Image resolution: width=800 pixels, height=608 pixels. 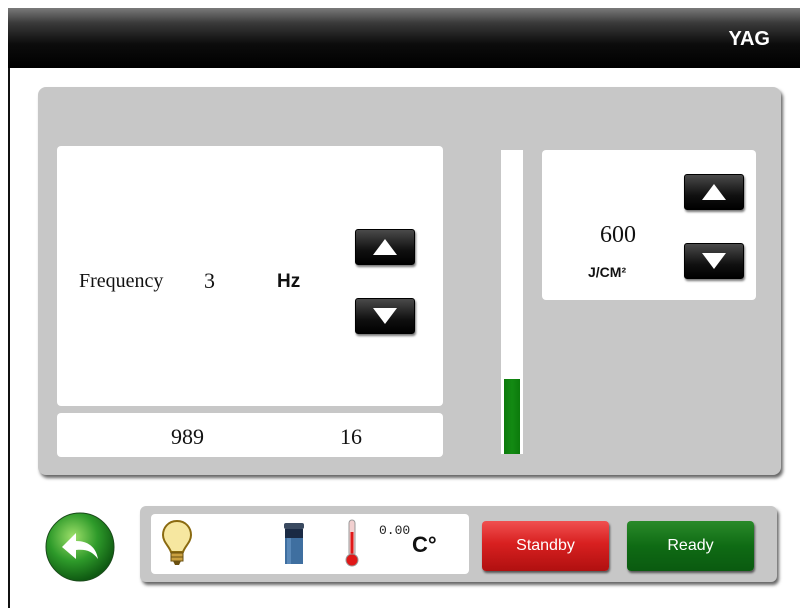 I want to click on frequency-down-button, so click(x=385, y=316).